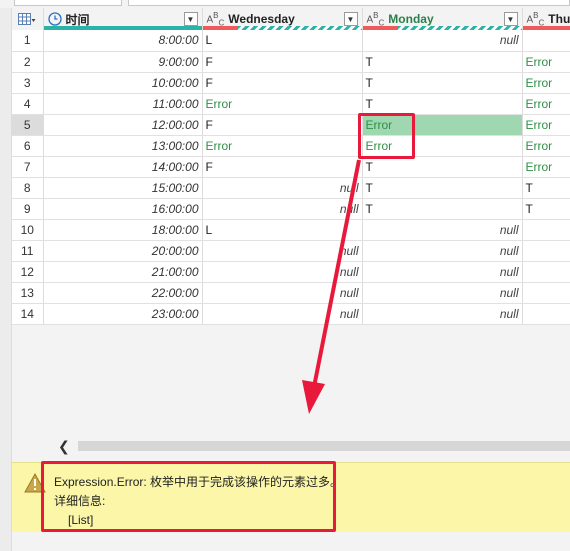 This screenshot has width=570, height=551. I want to click on cell-time: 18:00:00, so click(123, 230).